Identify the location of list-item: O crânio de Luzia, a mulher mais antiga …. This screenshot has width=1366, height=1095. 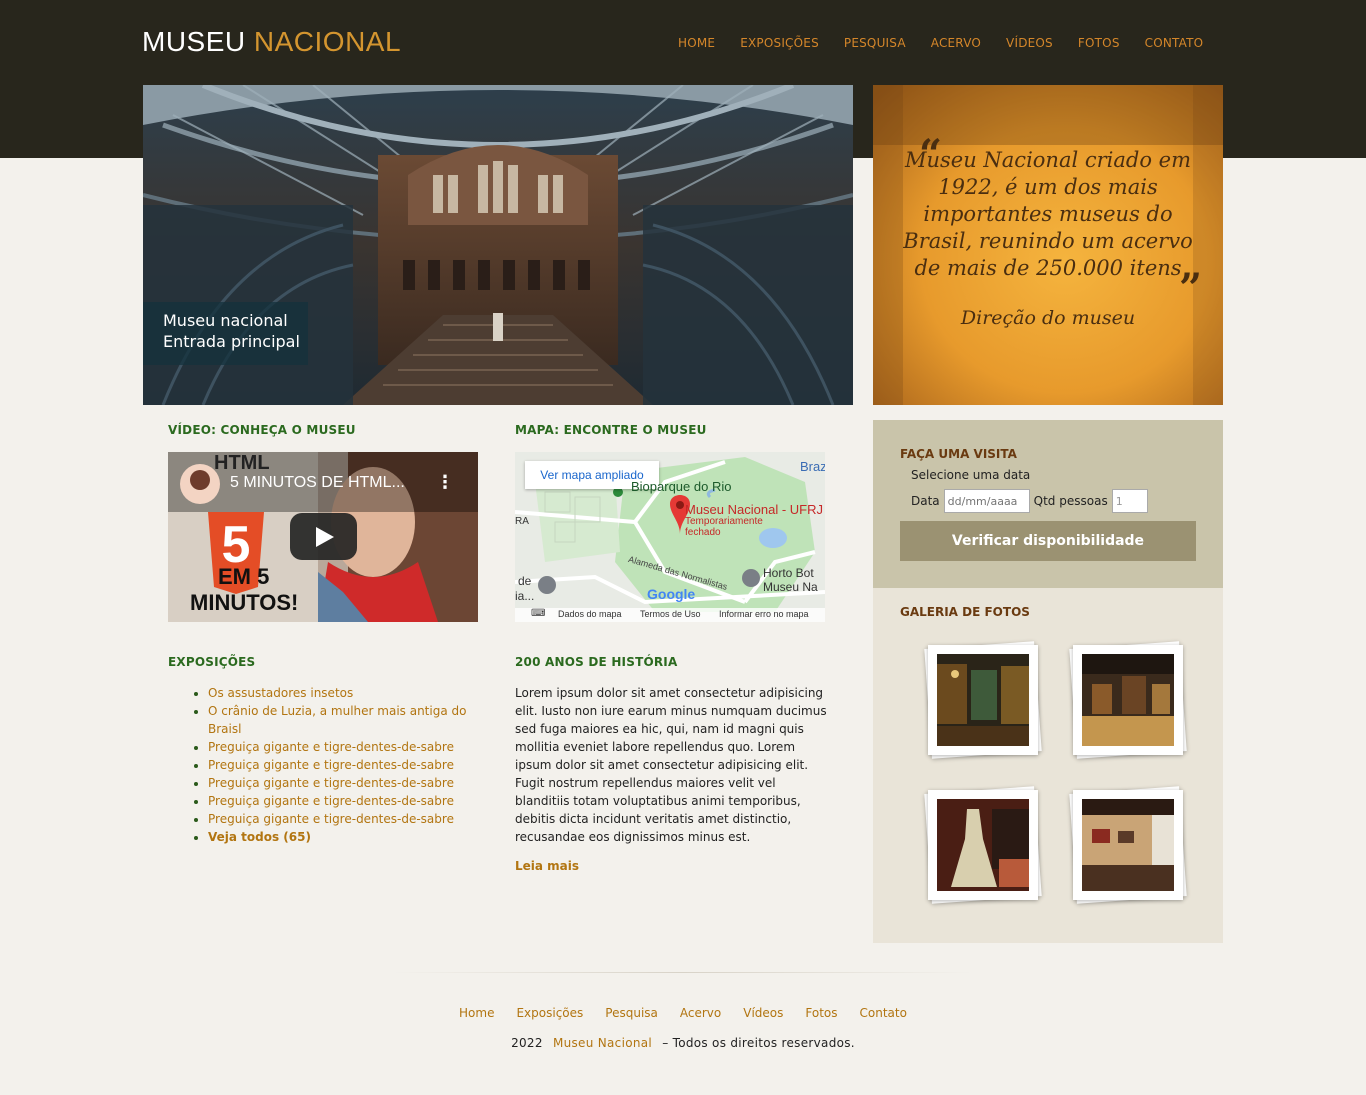
(343, 720).